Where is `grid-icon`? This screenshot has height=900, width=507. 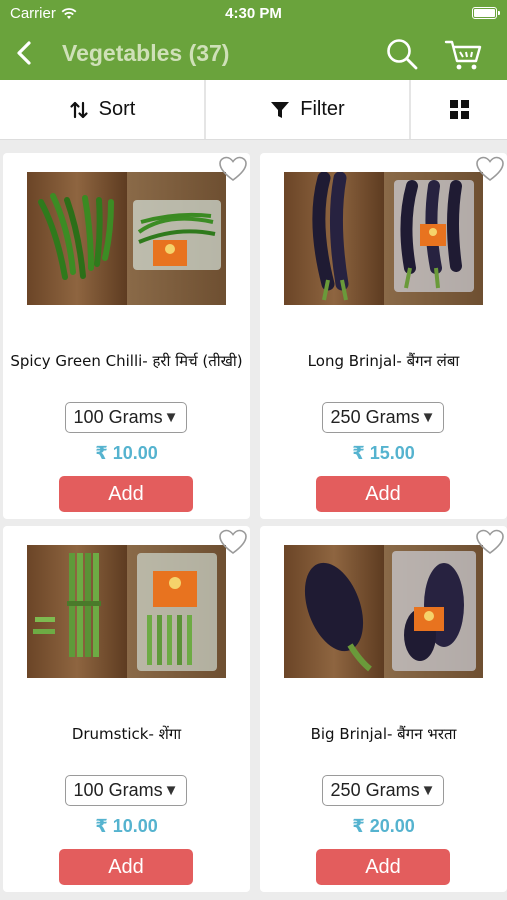 grid-icon is located at coordinates (459, 109).